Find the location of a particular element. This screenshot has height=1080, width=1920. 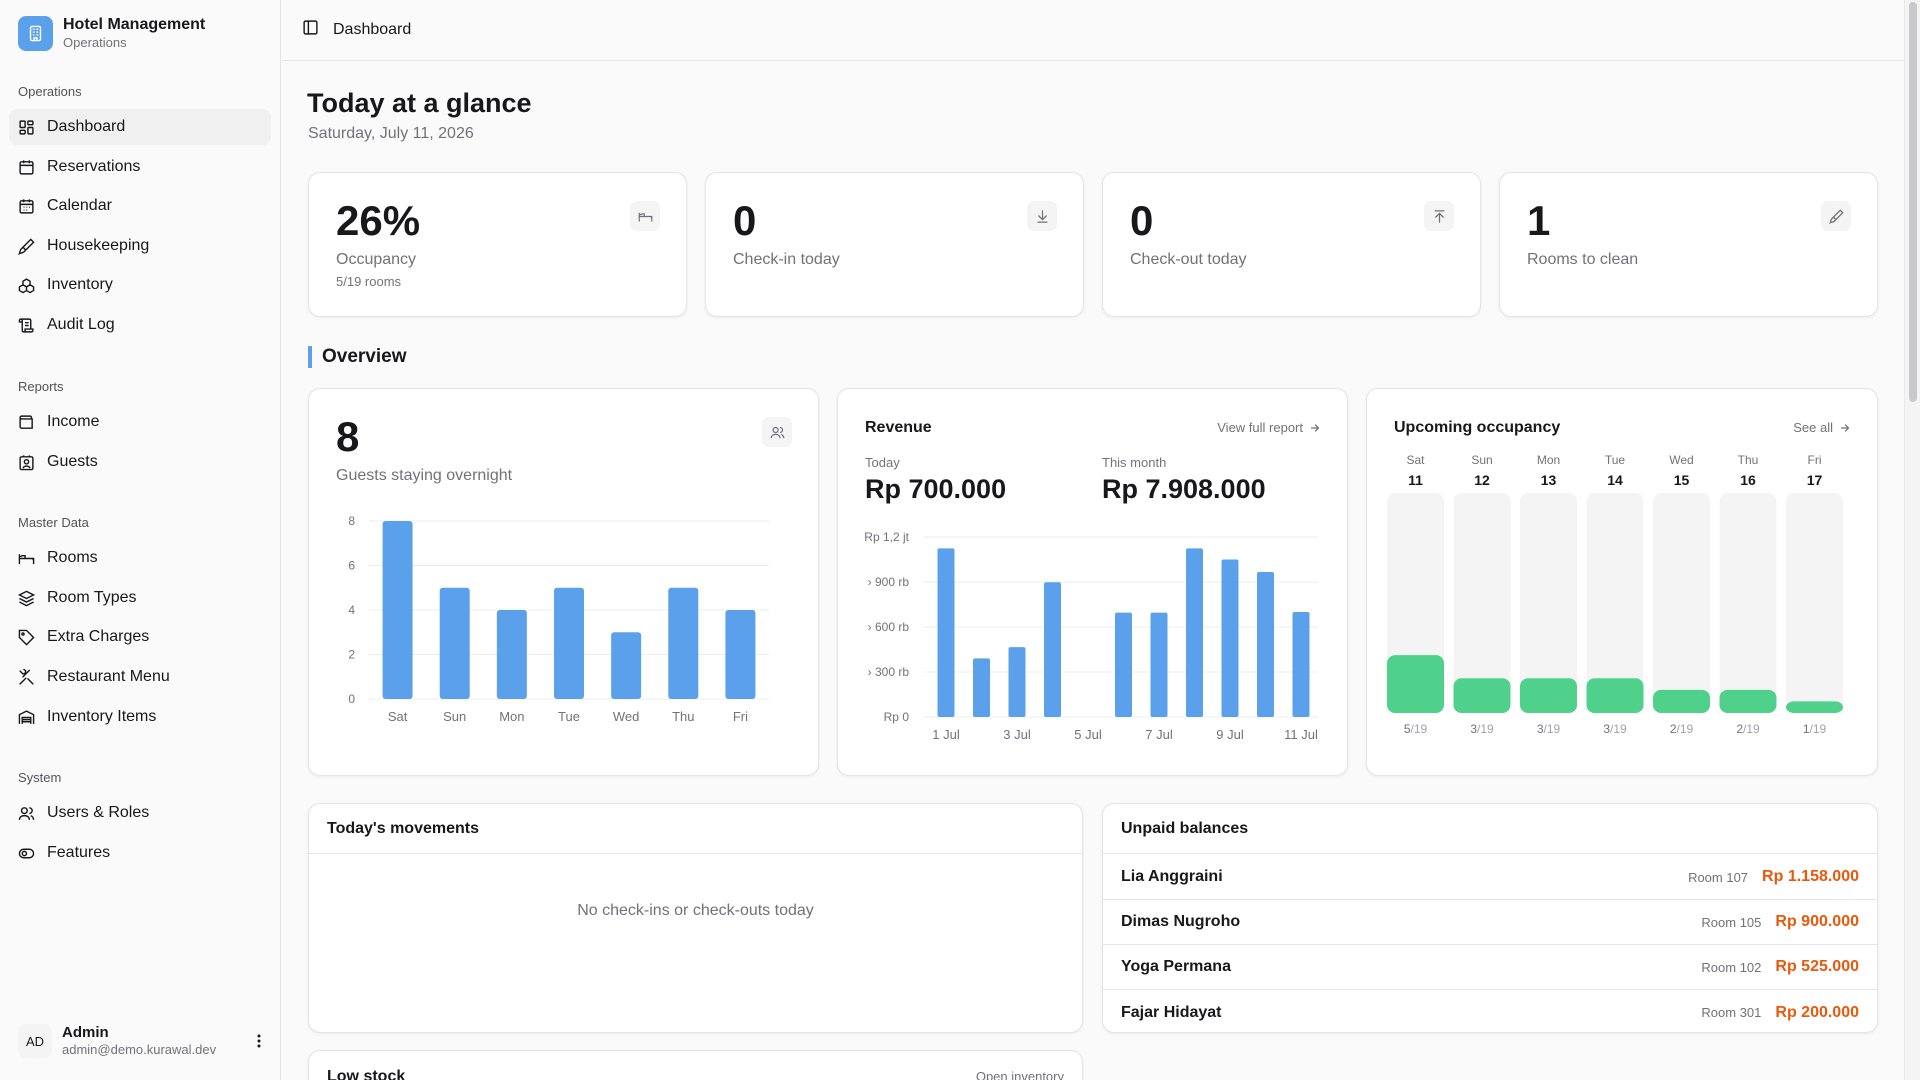

balance-guest-name: Fajar Hidayat is located at coordinates (1171, 1012).